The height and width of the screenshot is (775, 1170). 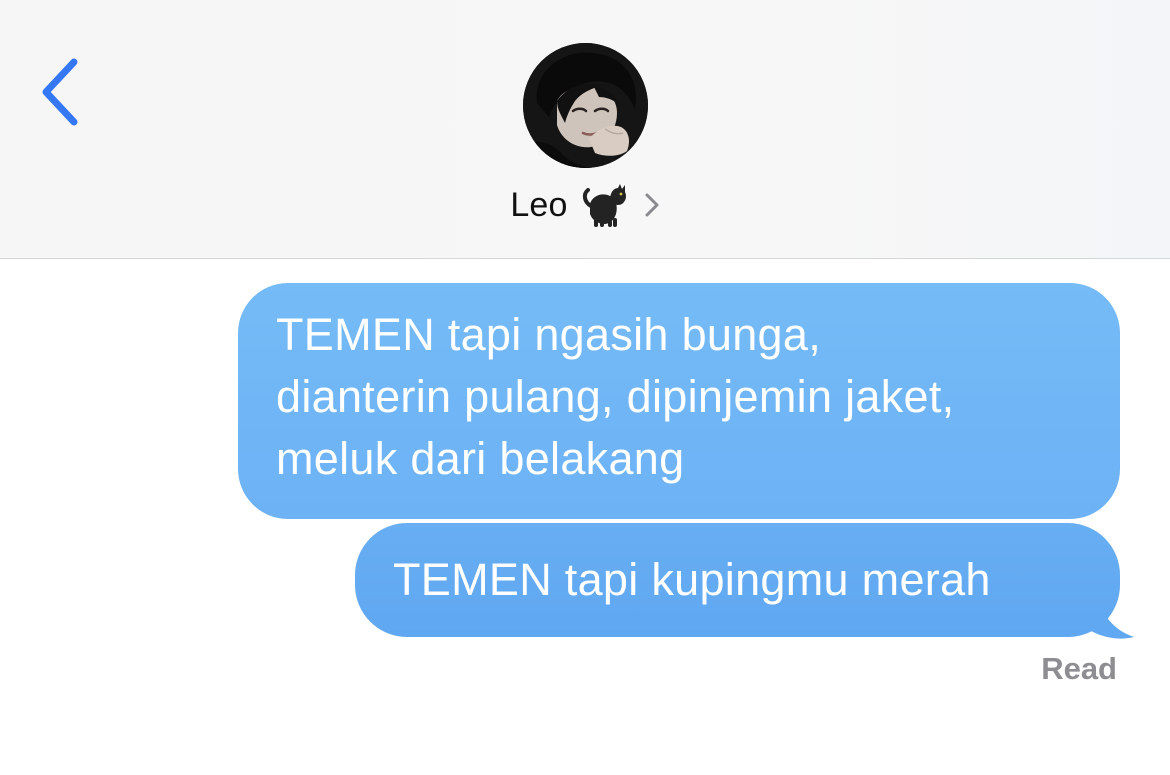 What do you see at coordinates (605, 205) in the screenshot?
I see `black-cat-icon` at bounding box center [605, 205].